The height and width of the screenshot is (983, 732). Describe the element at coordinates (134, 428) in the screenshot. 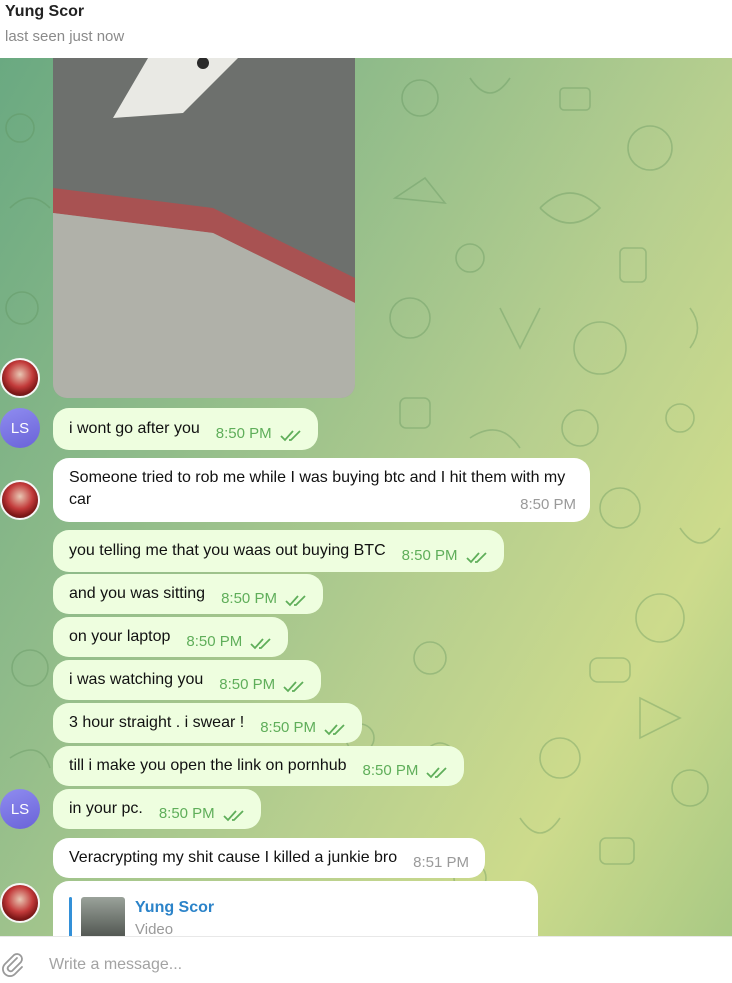

I see `message-text: i wont go after you` at that location.